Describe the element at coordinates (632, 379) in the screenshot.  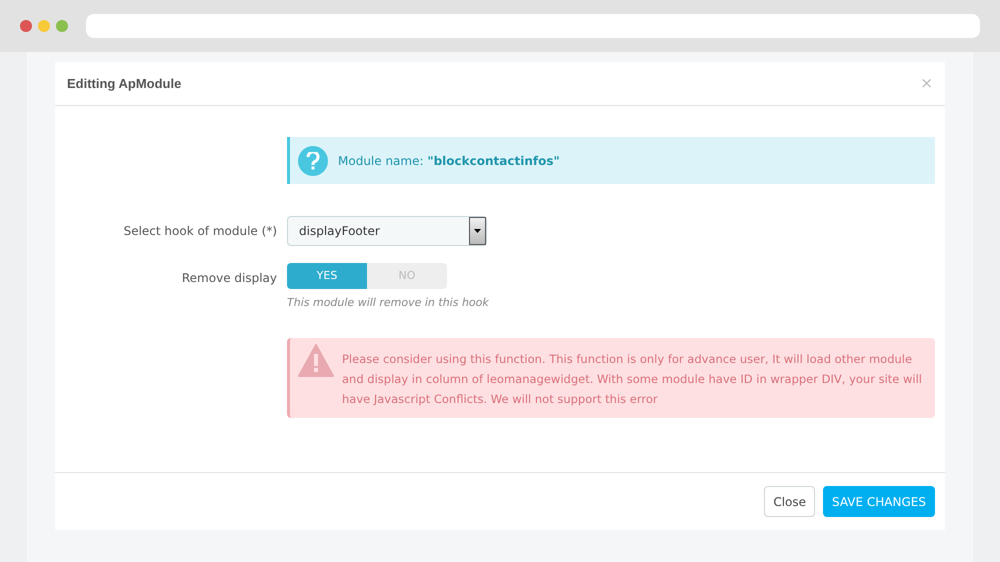
I see `warning-text: Please consider using this function. This function is only for advance user, It will load other module and display in column of leomanagewidget. With some module have ID in wrapper DIV, your site will have Javascript Conflicts. We will not support this error` at that location.